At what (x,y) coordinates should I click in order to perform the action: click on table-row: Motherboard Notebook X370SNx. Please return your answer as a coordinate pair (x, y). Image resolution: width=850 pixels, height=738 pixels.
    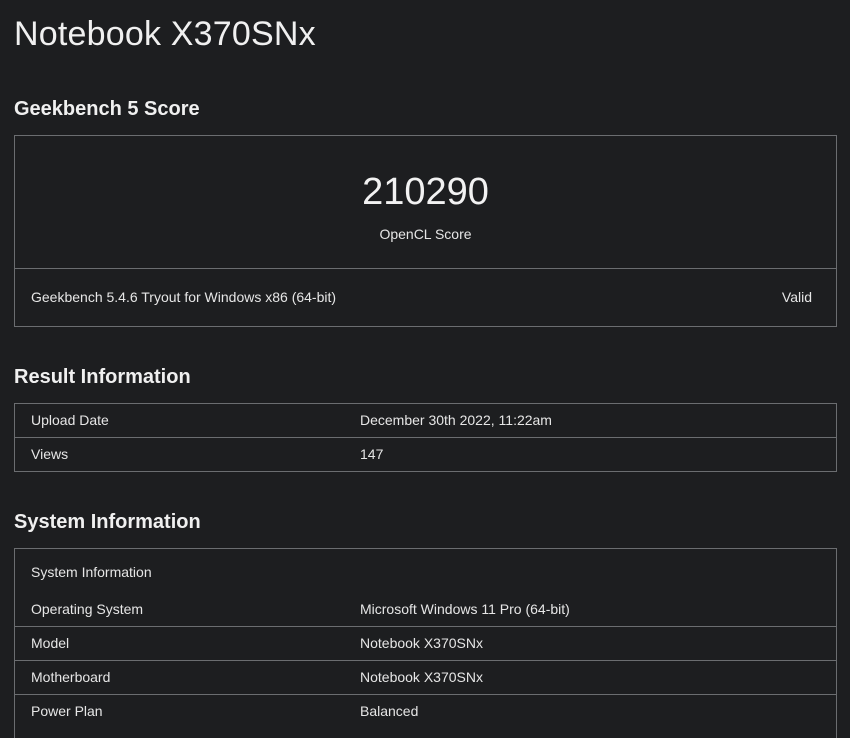
    Looking at the image, I should click on (425, 678).